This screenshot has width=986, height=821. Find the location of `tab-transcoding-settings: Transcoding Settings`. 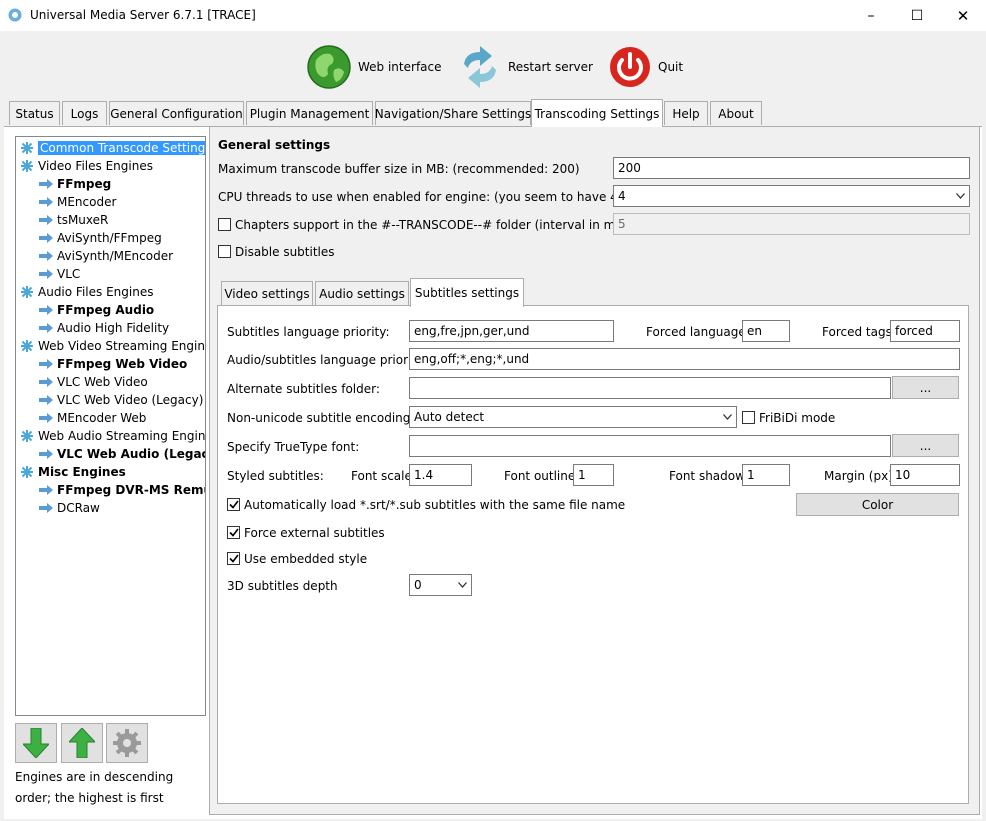

tab-transcoding-settings: Transcoding Settings is located at coordinates (597, 113).